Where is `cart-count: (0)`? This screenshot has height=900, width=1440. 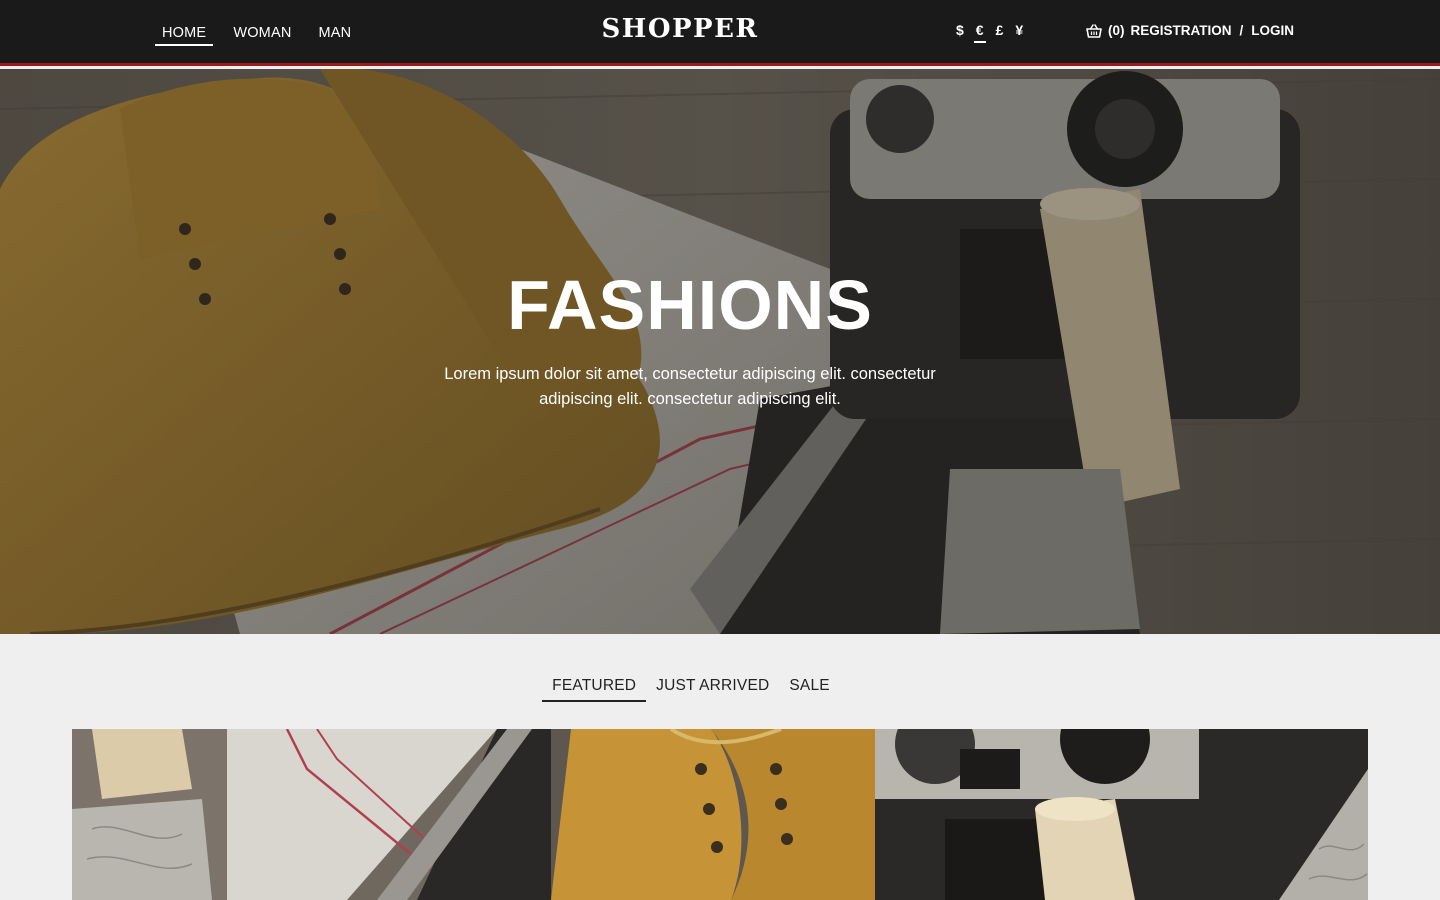 cart-count: (0) is located at coordinates (1116, 30).